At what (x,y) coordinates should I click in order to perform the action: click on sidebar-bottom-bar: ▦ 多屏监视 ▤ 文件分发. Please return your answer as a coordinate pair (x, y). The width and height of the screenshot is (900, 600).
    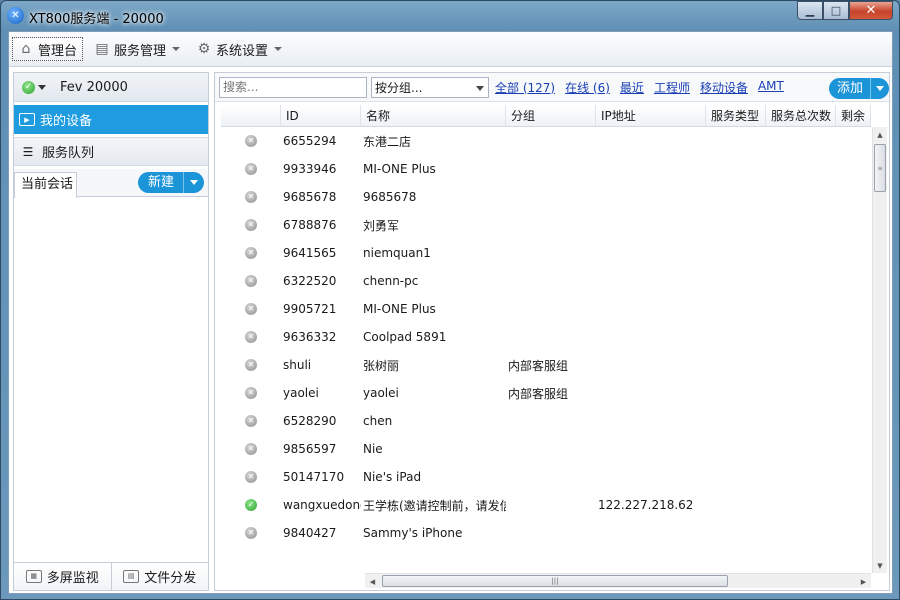
    Looking at the image, I should click on (111, 576).